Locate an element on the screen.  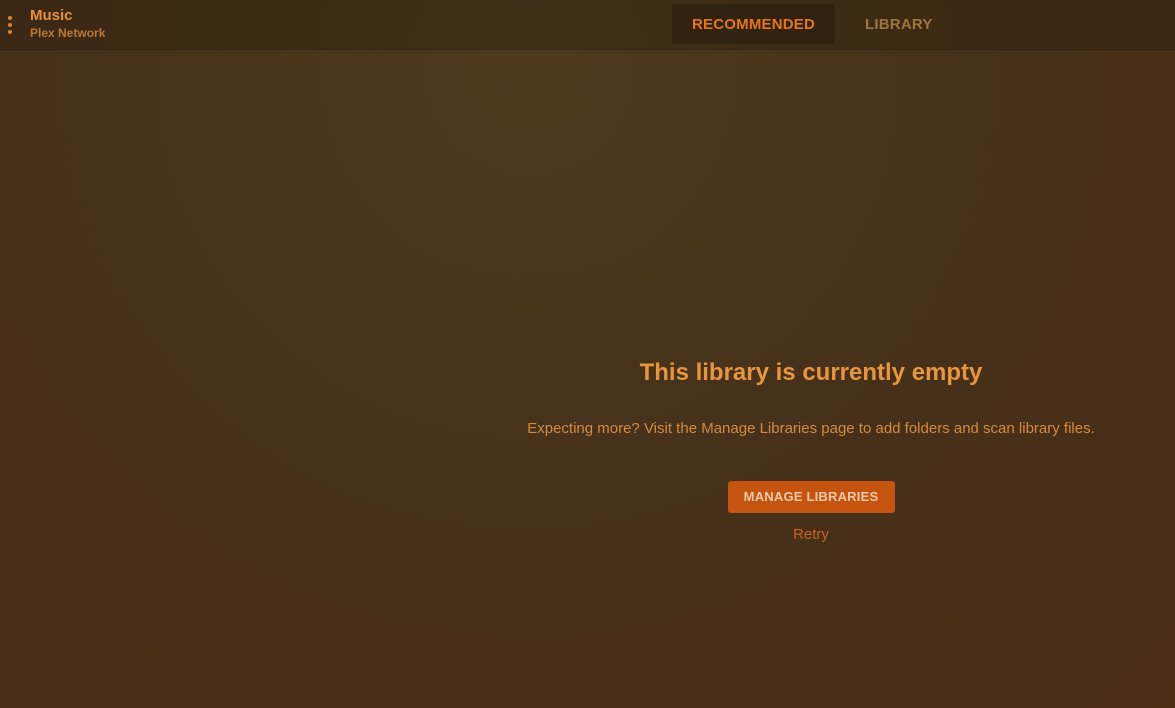
server-name: Plex Network is located at coordinates (68, 33).